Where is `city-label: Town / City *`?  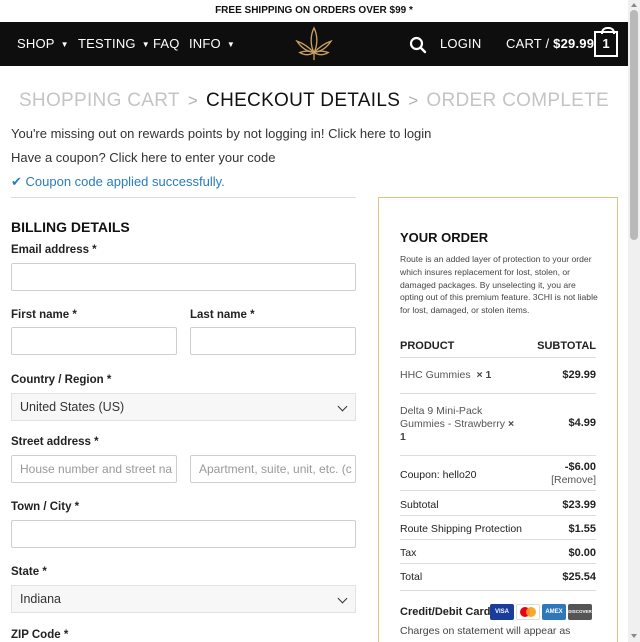 city-label: Town / City * is located at coordinates (45, 507).